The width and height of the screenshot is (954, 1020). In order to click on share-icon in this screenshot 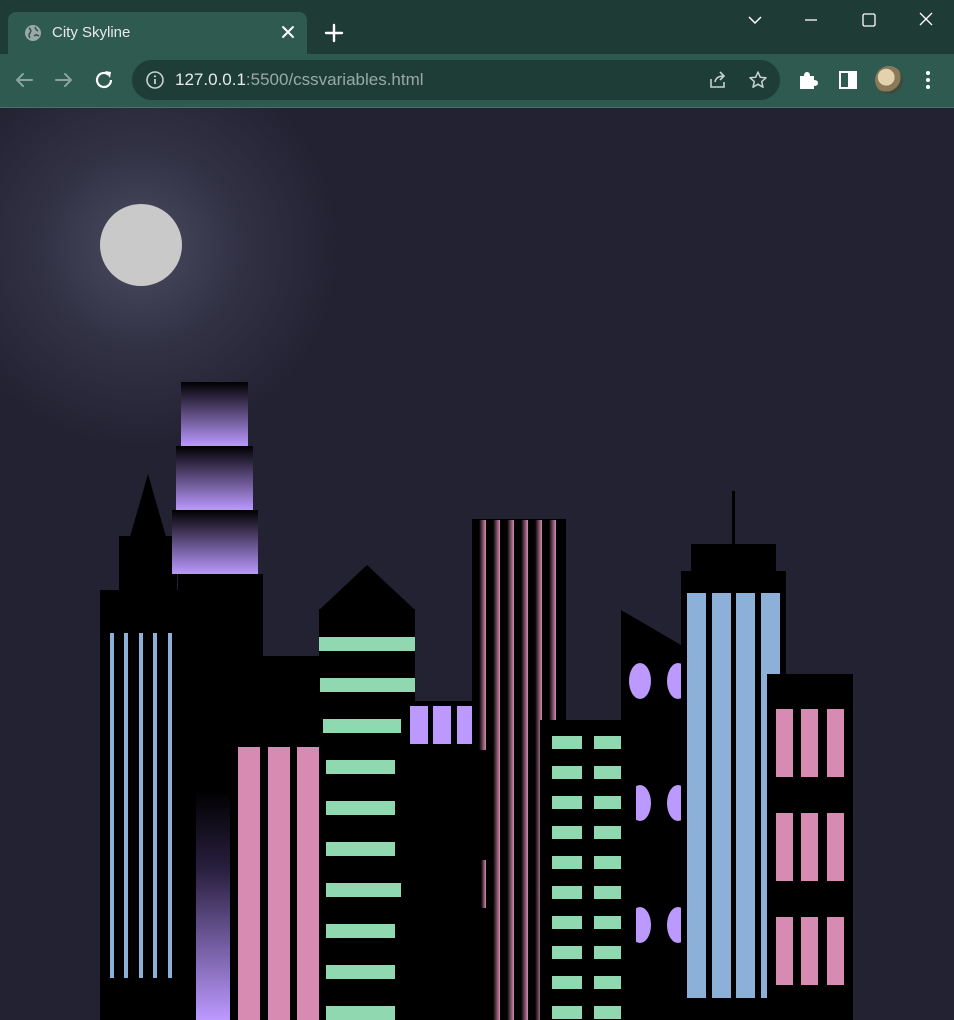, I will do `click(718, 80)`.